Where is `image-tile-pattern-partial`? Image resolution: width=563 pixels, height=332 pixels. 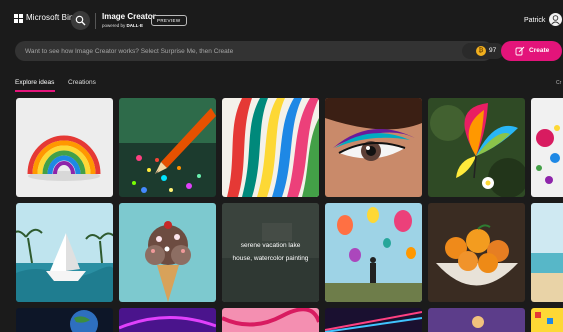
image-tile-pattern-partial is located at coordinates (547, 320).